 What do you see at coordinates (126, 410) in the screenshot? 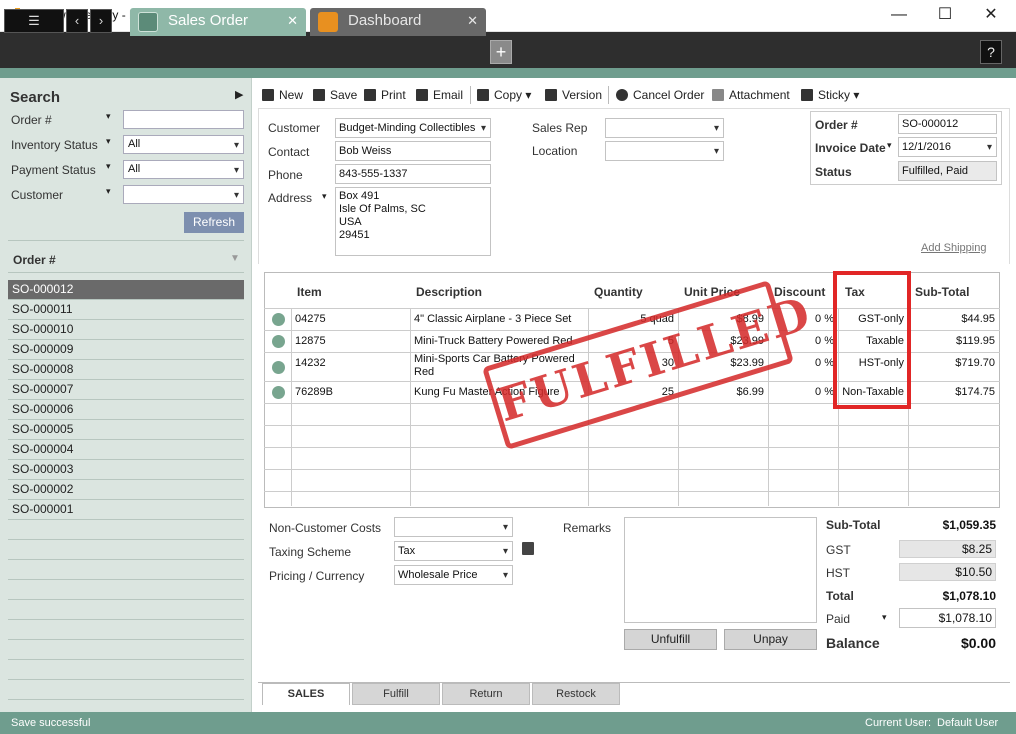
I see `order-list-item: SO-000006` at bounding box center [126, 410].